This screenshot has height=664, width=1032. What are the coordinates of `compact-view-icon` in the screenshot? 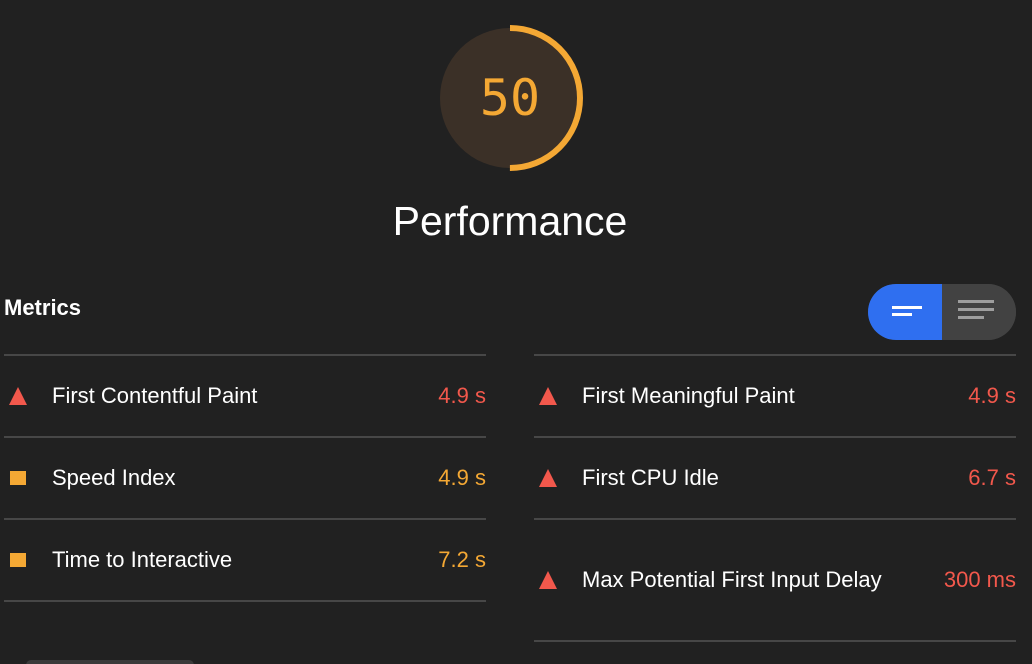 It's located at (907, 311).